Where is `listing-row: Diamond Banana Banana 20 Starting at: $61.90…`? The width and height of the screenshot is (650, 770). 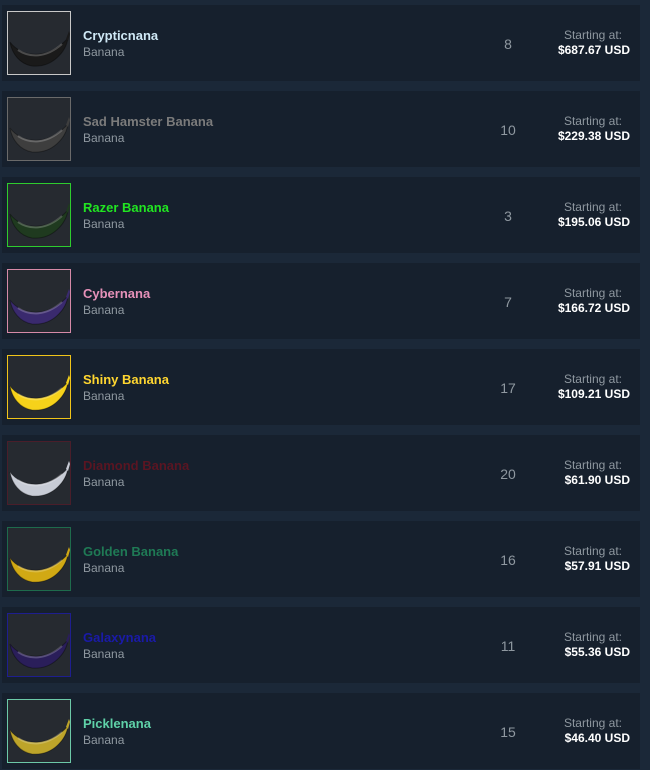
listing-row: Diamond Banana Banana 20 Starting at: $61.90… is located at coordinates (321, 473).